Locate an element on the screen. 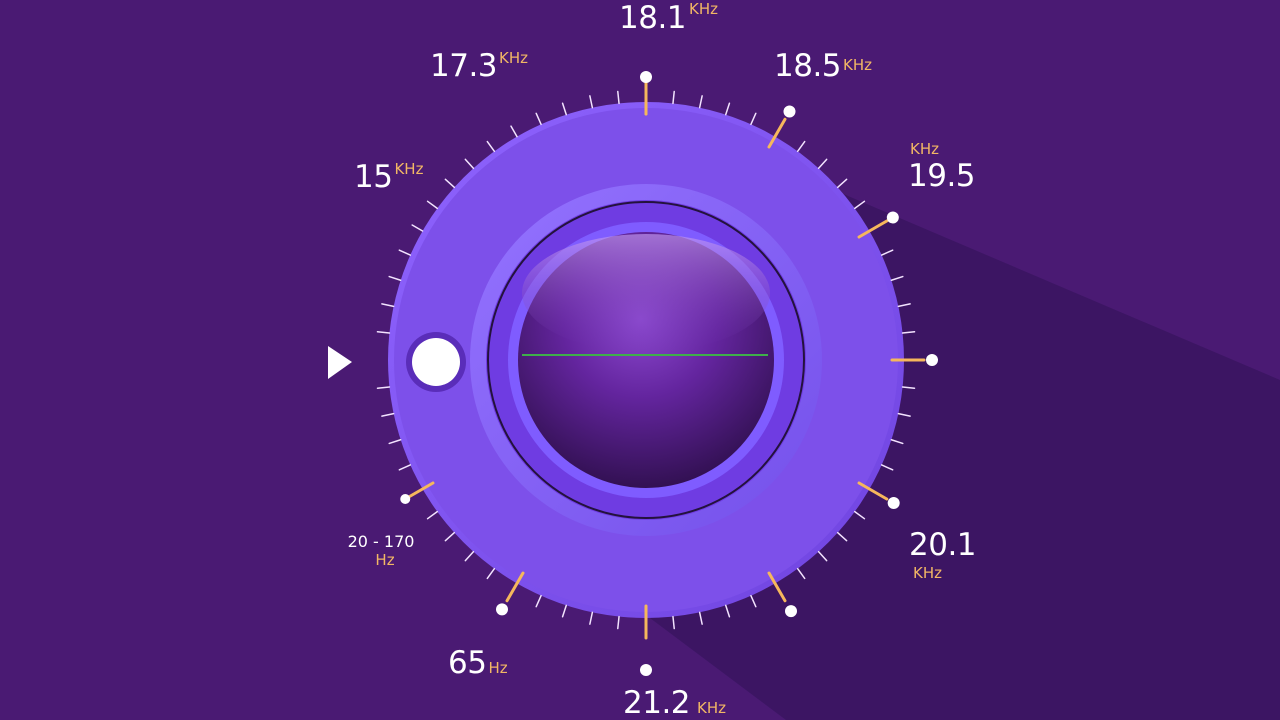 This screenshot has height=720, width=1280. label-18-5-unit: KHz is located at coordinates (858, 65).